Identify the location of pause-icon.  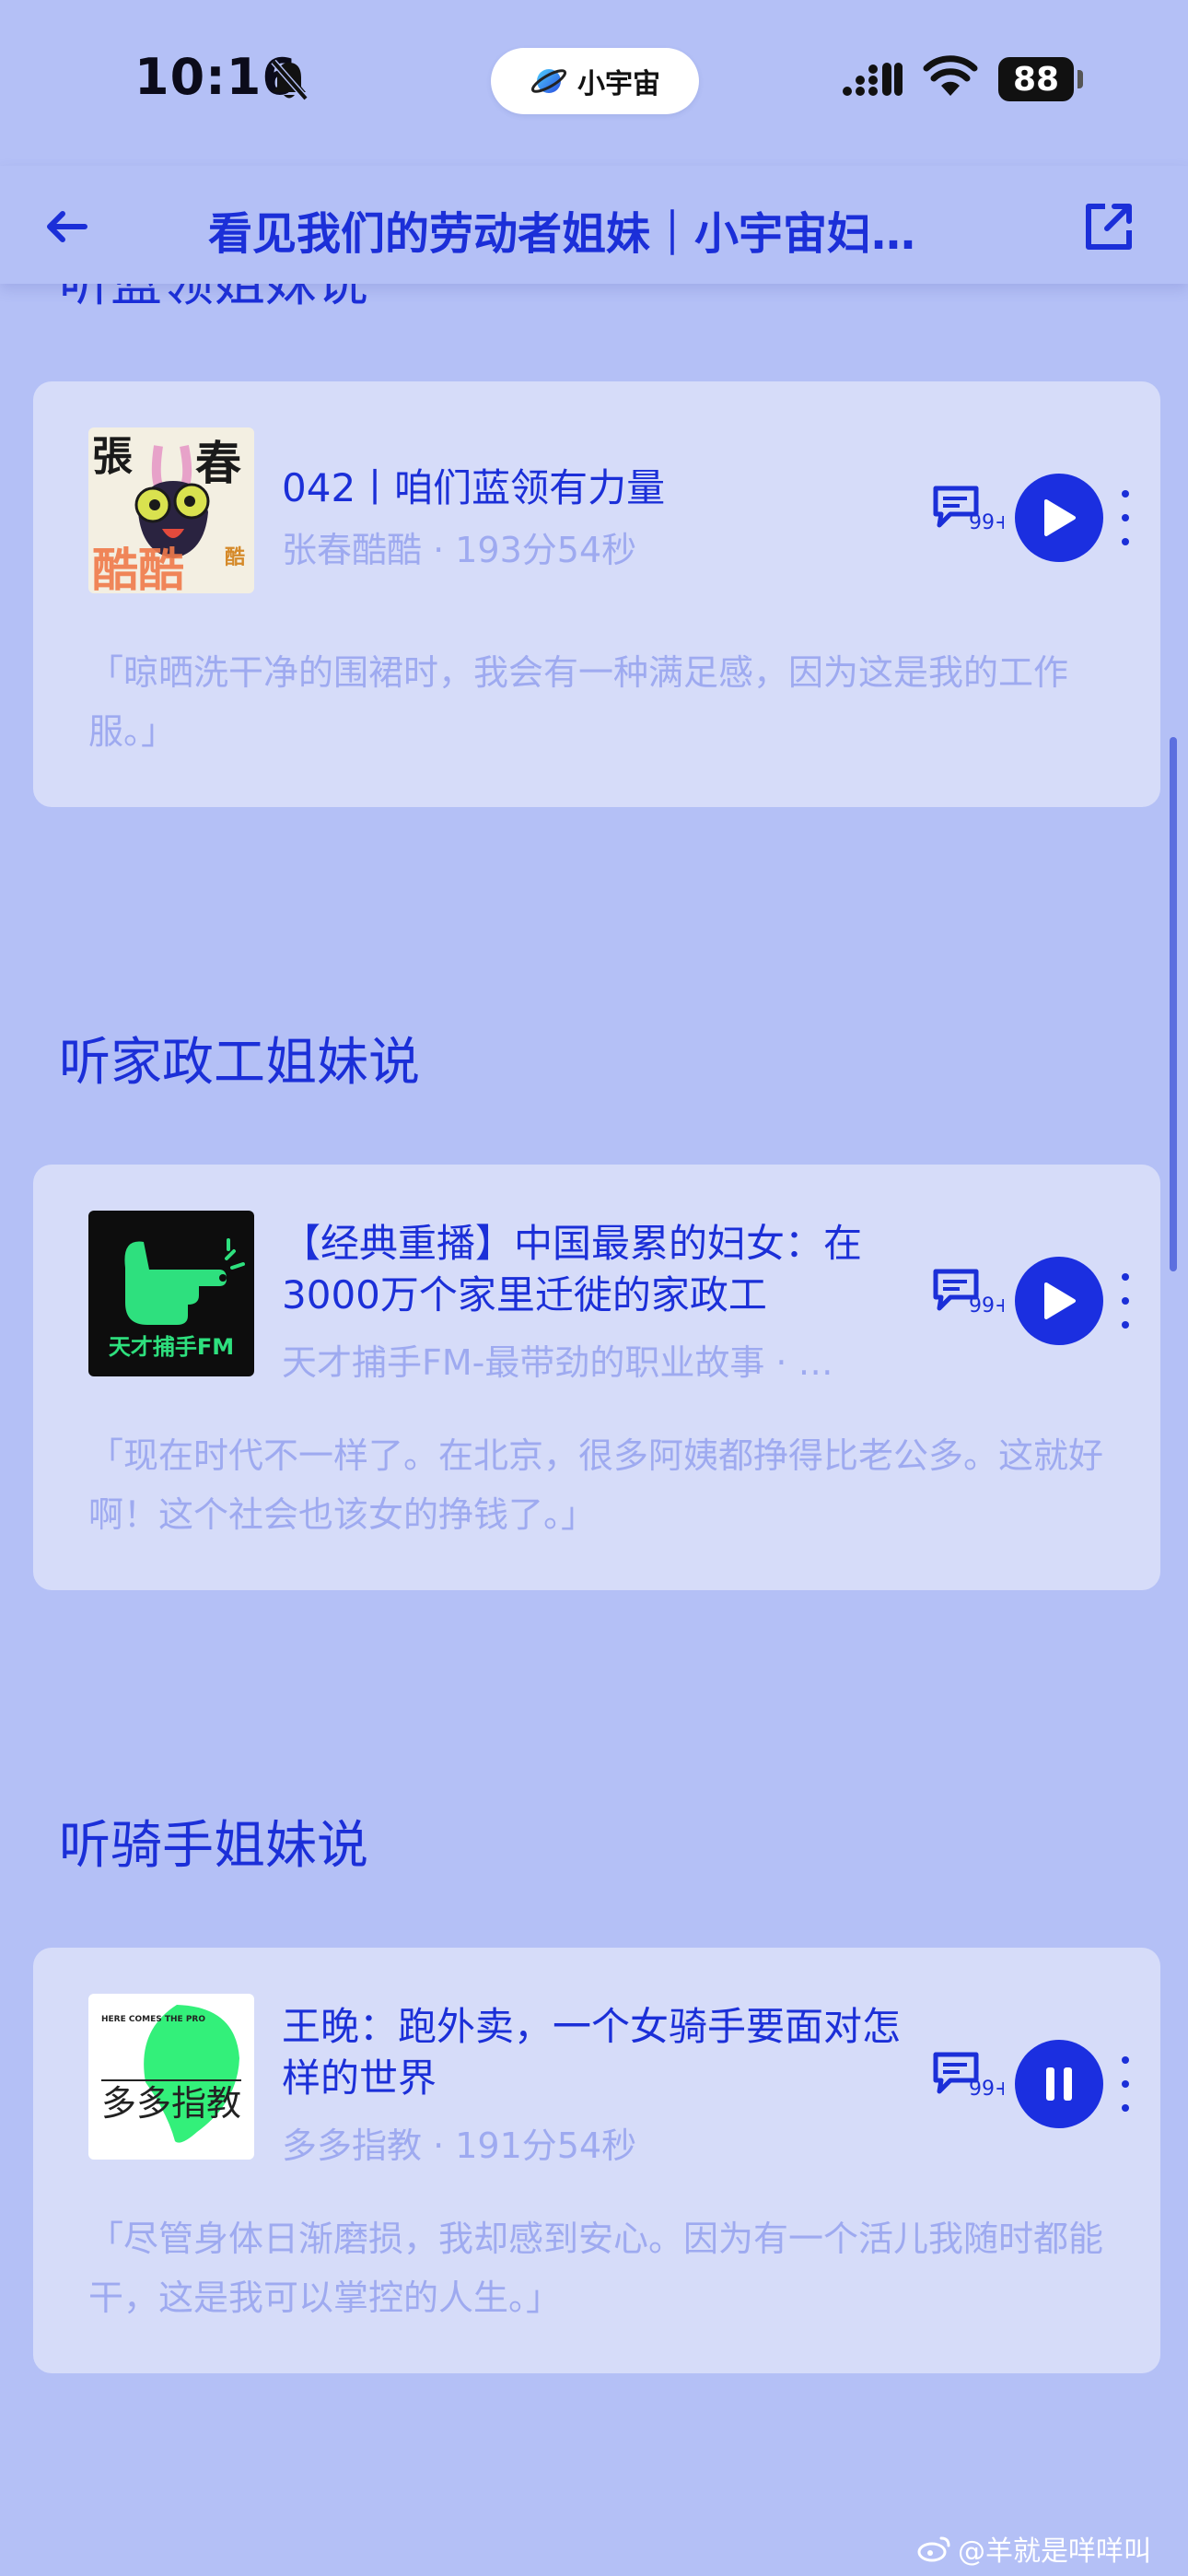
(1059, 2084).